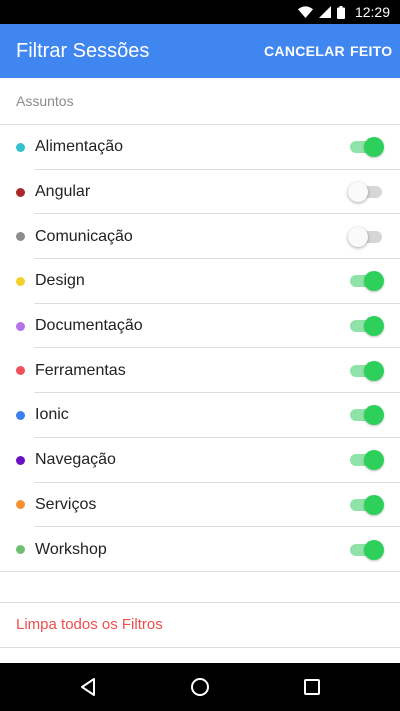  I want to click on topic-label: Ionic, so click(52, 415).